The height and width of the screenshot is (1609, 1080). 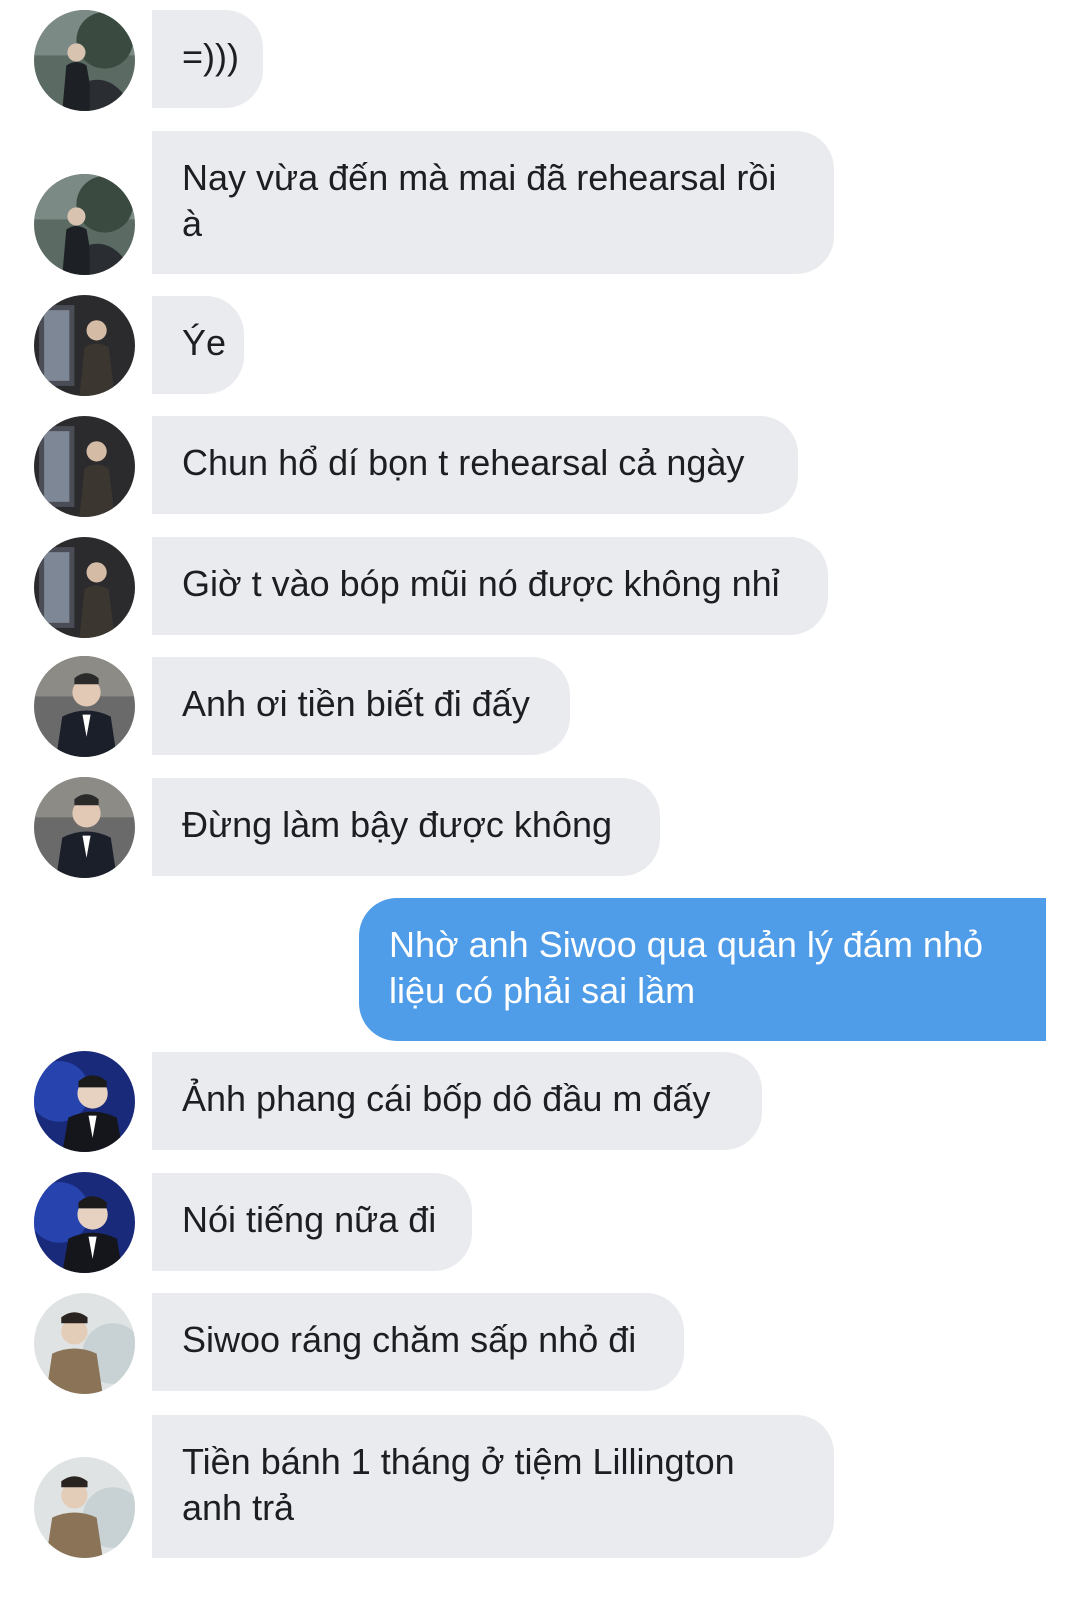 What do you see at coordinates (207, 59) in the screenshot?
I see `message-bubble: =)))` at bounding box center [207, 59].